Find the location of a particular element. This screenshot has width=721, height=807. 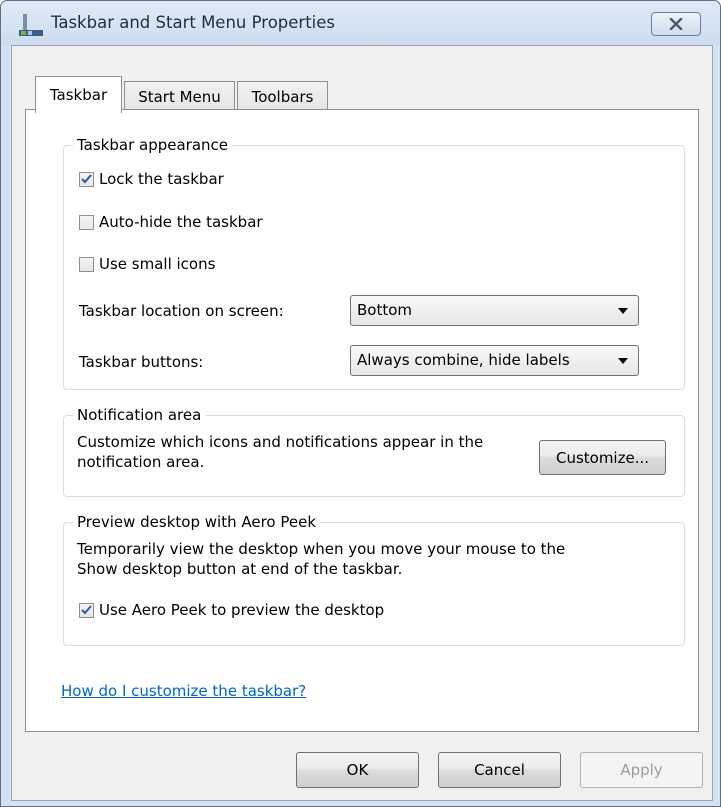

taskbar-properties-icon is located at coordinates (31, 25).